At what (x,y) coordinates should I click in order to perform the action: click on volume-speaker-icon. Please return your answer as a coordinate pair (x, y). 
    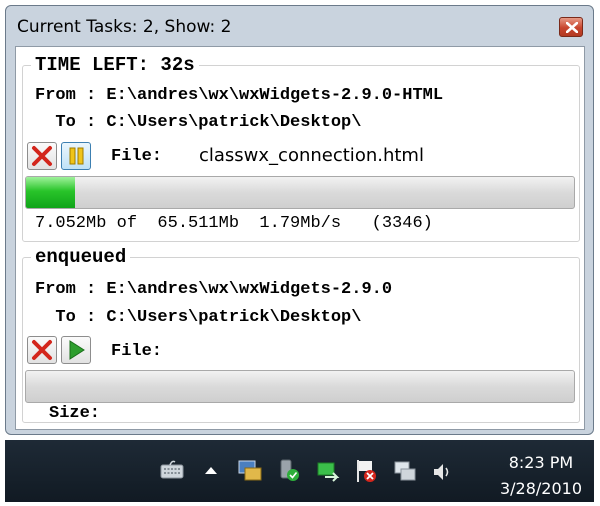
    Looking at the image, I should click on (443, 472).